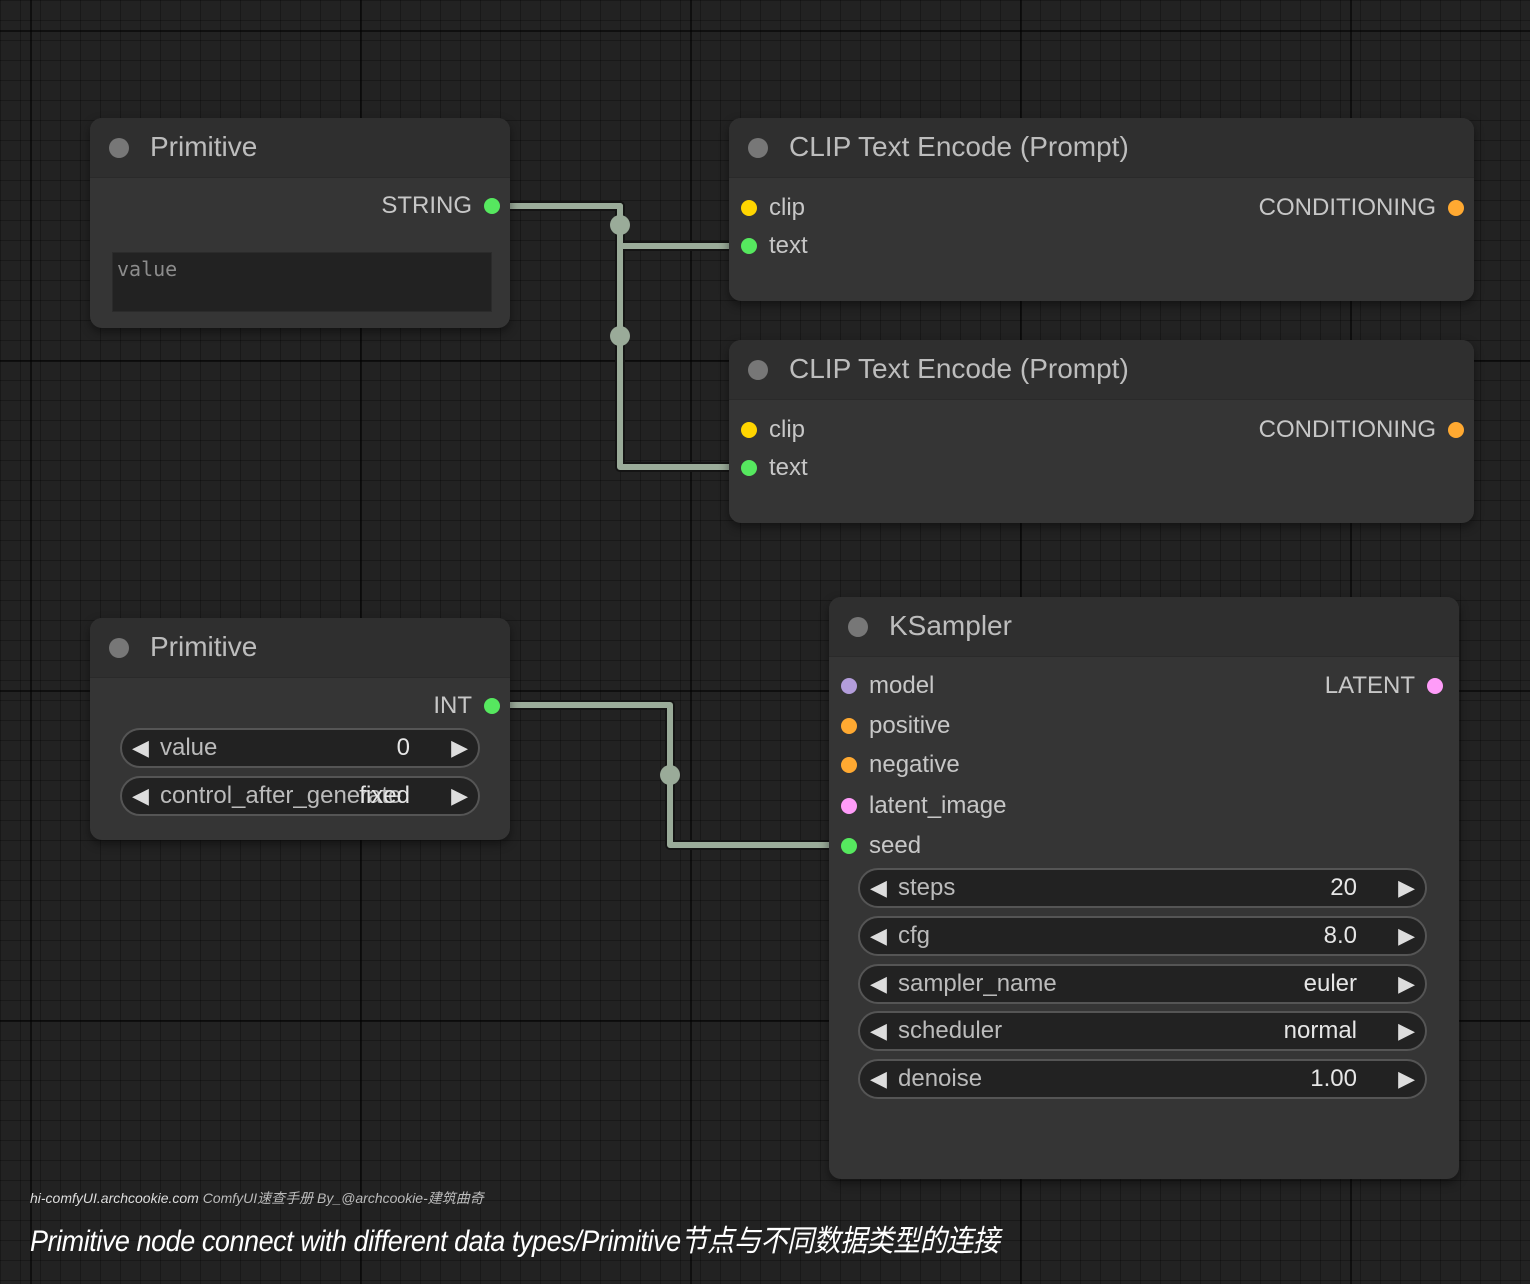  I want to click on widget-name: scheduler, so click(950, 1030).